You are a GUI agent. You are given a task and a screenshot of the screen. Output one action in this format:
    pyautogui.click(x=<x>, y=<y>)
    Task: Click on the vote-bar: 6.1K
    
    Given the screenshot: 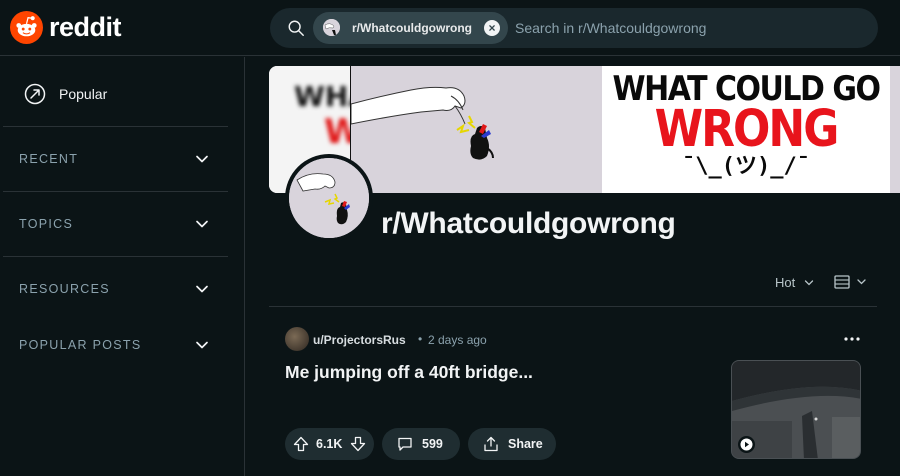 What is the action you would take?
    pyautogui.click(x=329, y=444)
    